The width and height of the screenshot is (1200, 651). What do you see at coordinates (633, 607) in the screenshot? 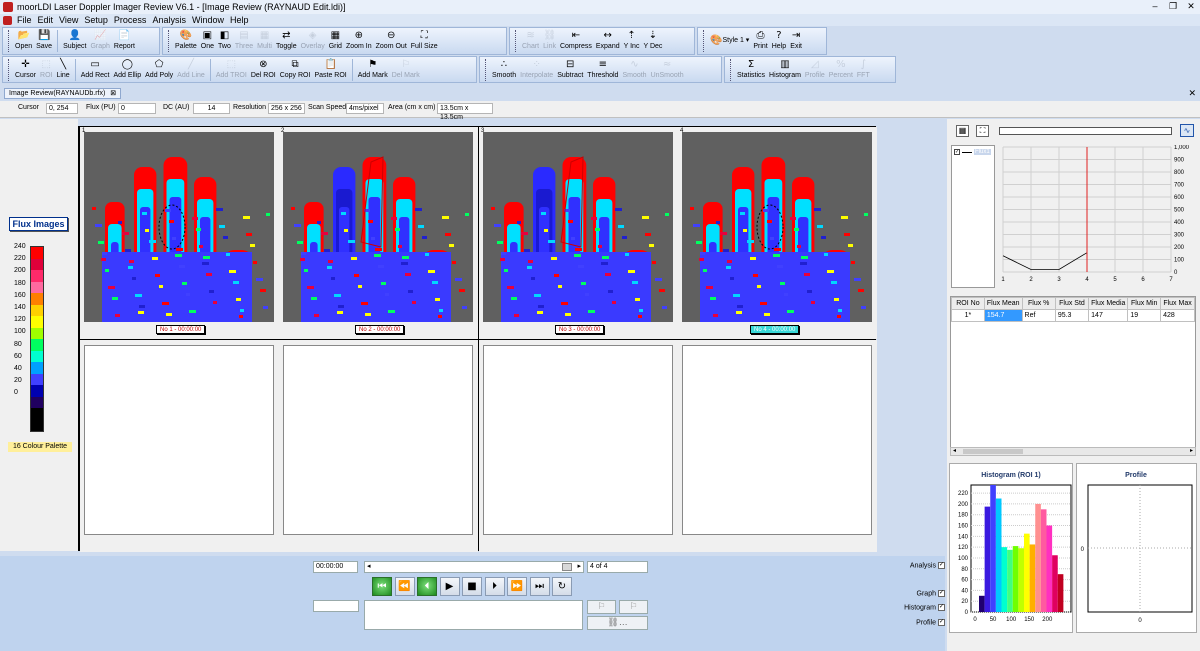
I see `flag-next-icon: ⚐` at bounding box center [633, 607].